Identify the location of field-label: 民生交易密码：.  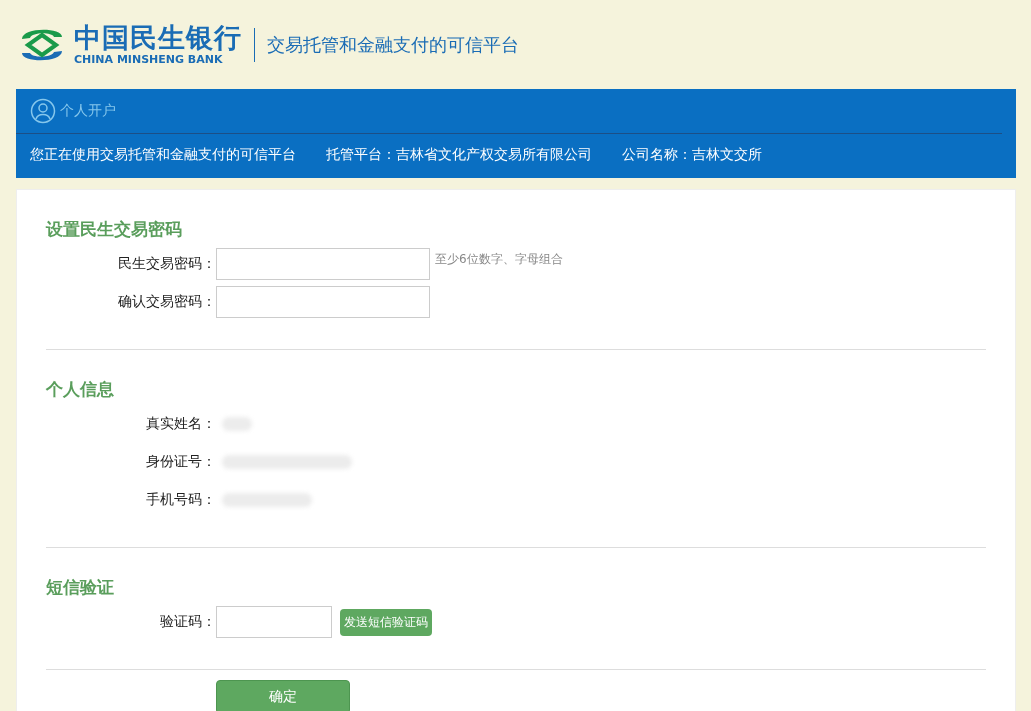
(166, 264).